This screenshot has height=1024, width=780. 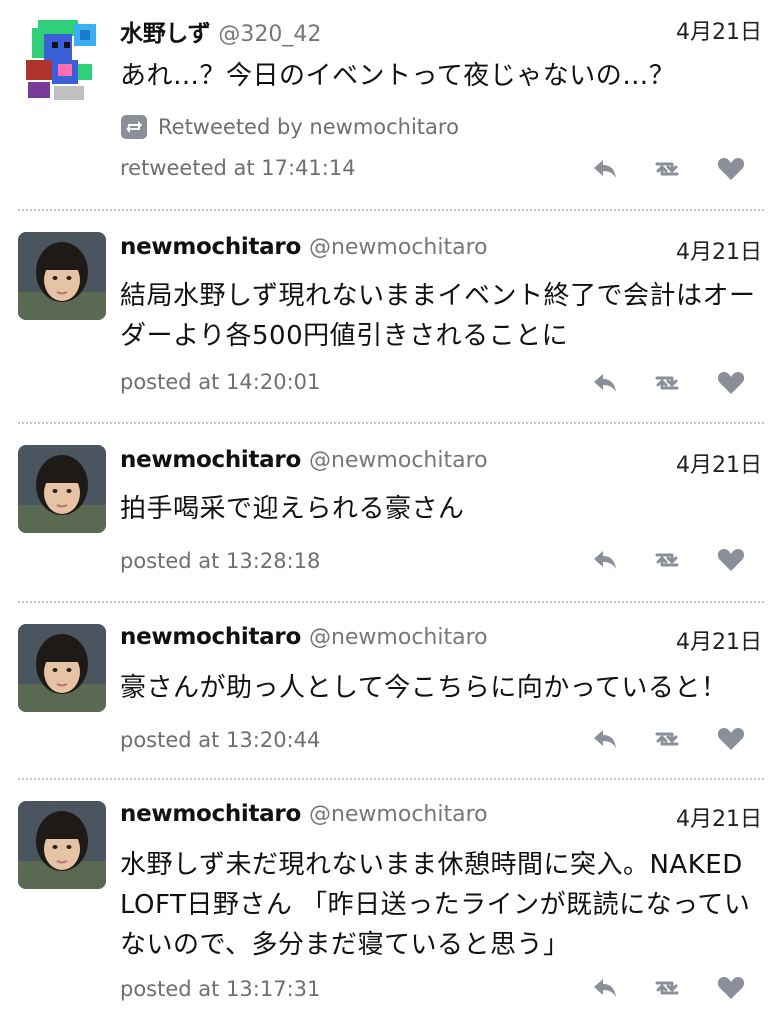 I want to click on pixel-art-avatar-image, so click(x=62, y=58).